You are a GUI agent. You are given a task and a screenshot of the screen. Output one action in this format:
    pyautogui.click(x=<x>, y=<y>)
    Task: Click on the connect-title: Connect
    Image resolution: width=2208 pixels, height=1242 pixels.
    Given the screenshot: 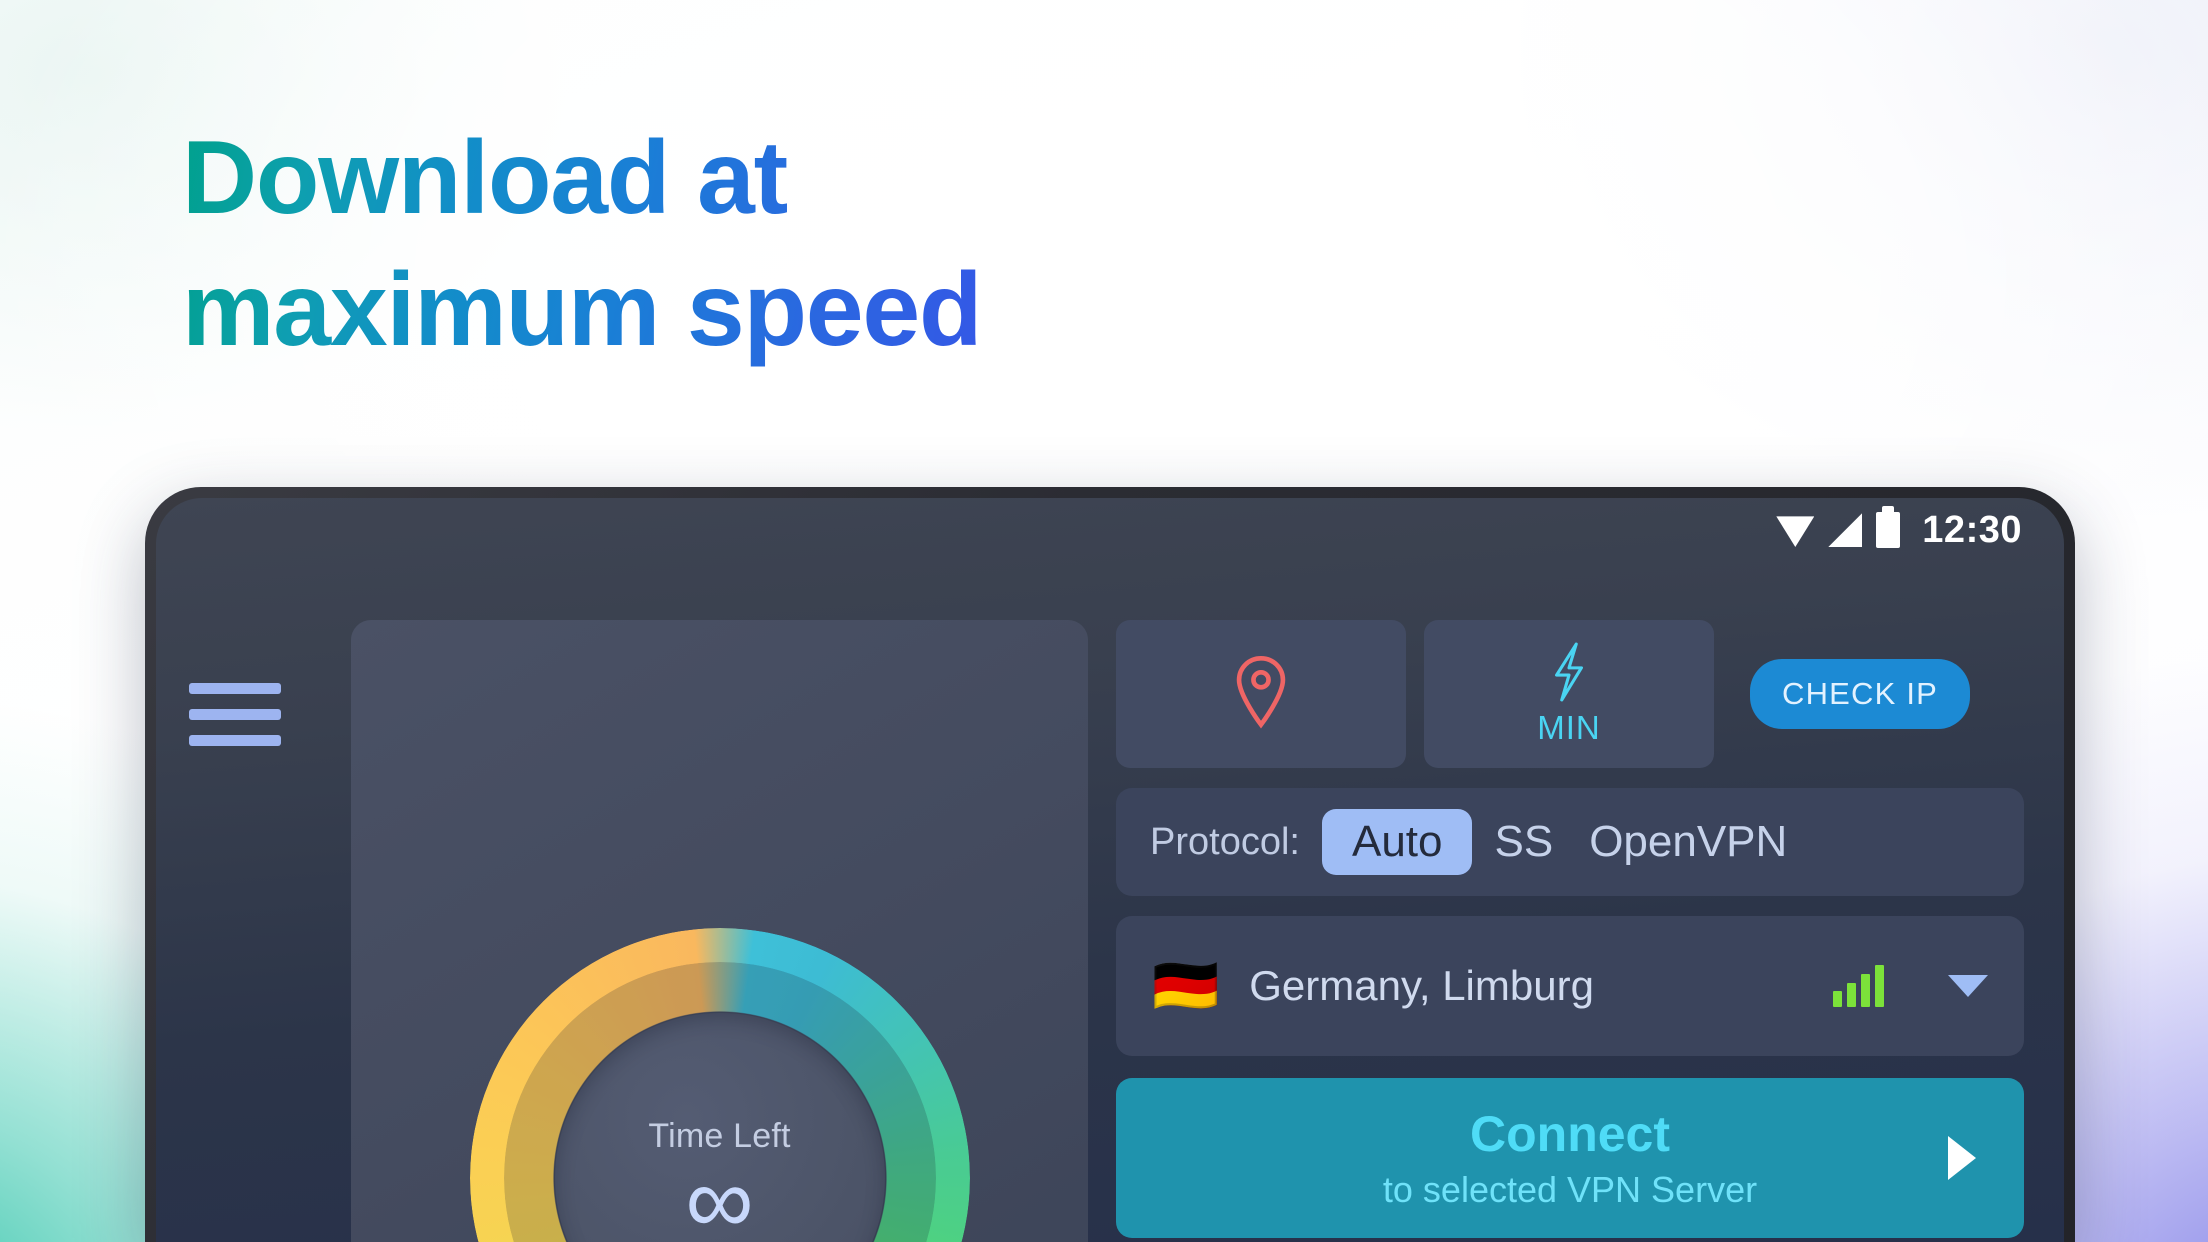 What is the action you would take?
    pyautogui.click(x=1570, y=1134)
    